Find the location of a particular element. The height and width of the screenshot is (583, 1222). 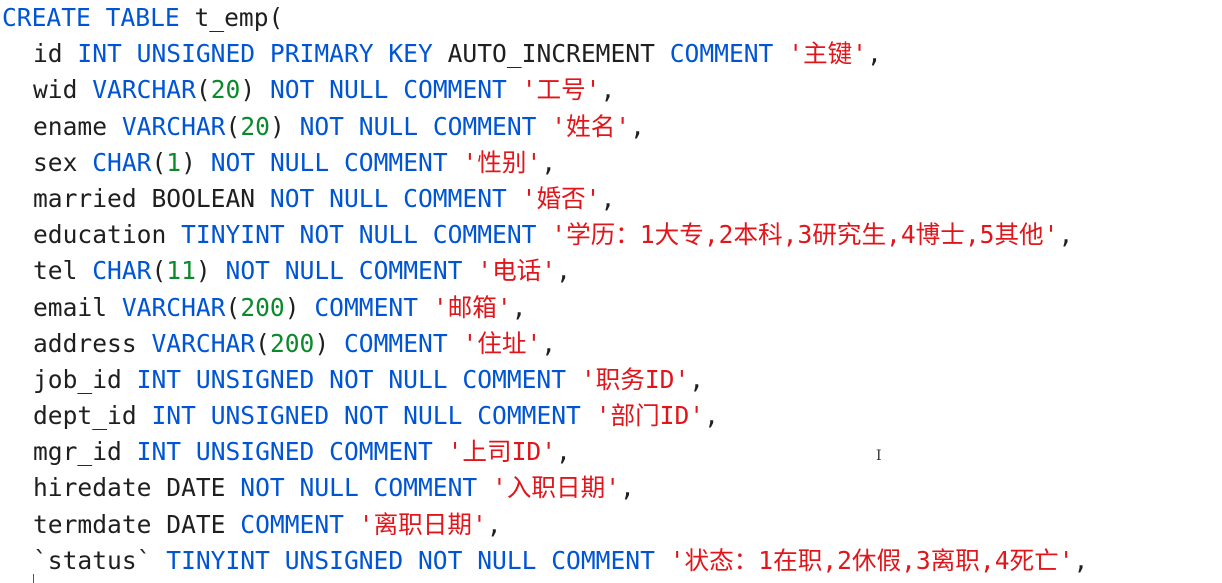

sql-string: '姓名' is located at coordinates (591, 126).